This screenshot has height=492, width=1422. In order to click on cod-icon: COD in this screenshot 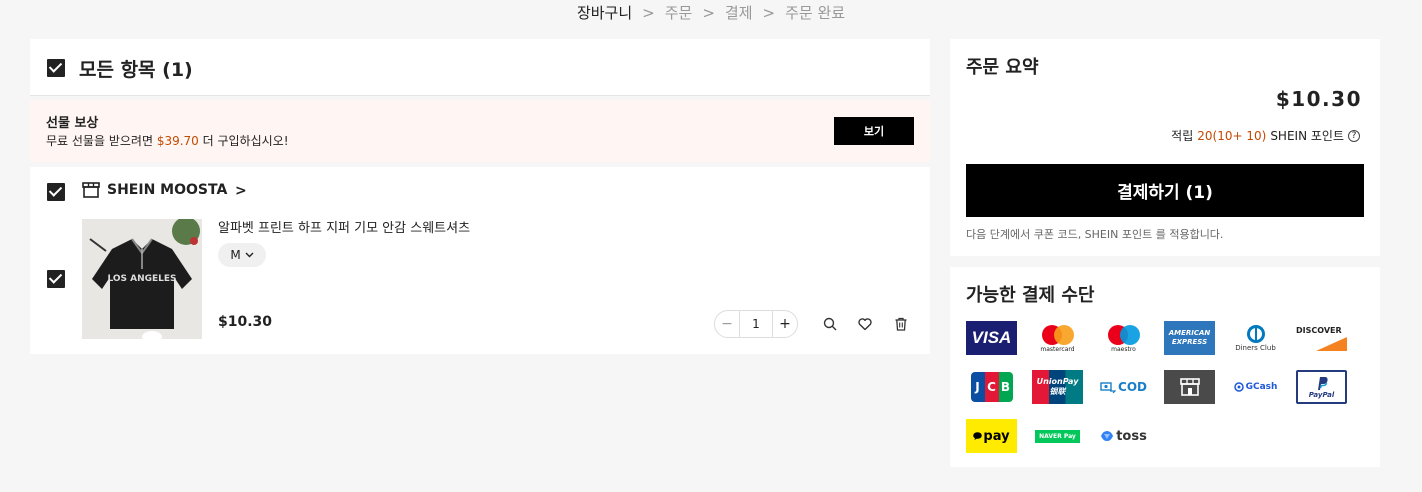, I will do `click(1123, 387)`.